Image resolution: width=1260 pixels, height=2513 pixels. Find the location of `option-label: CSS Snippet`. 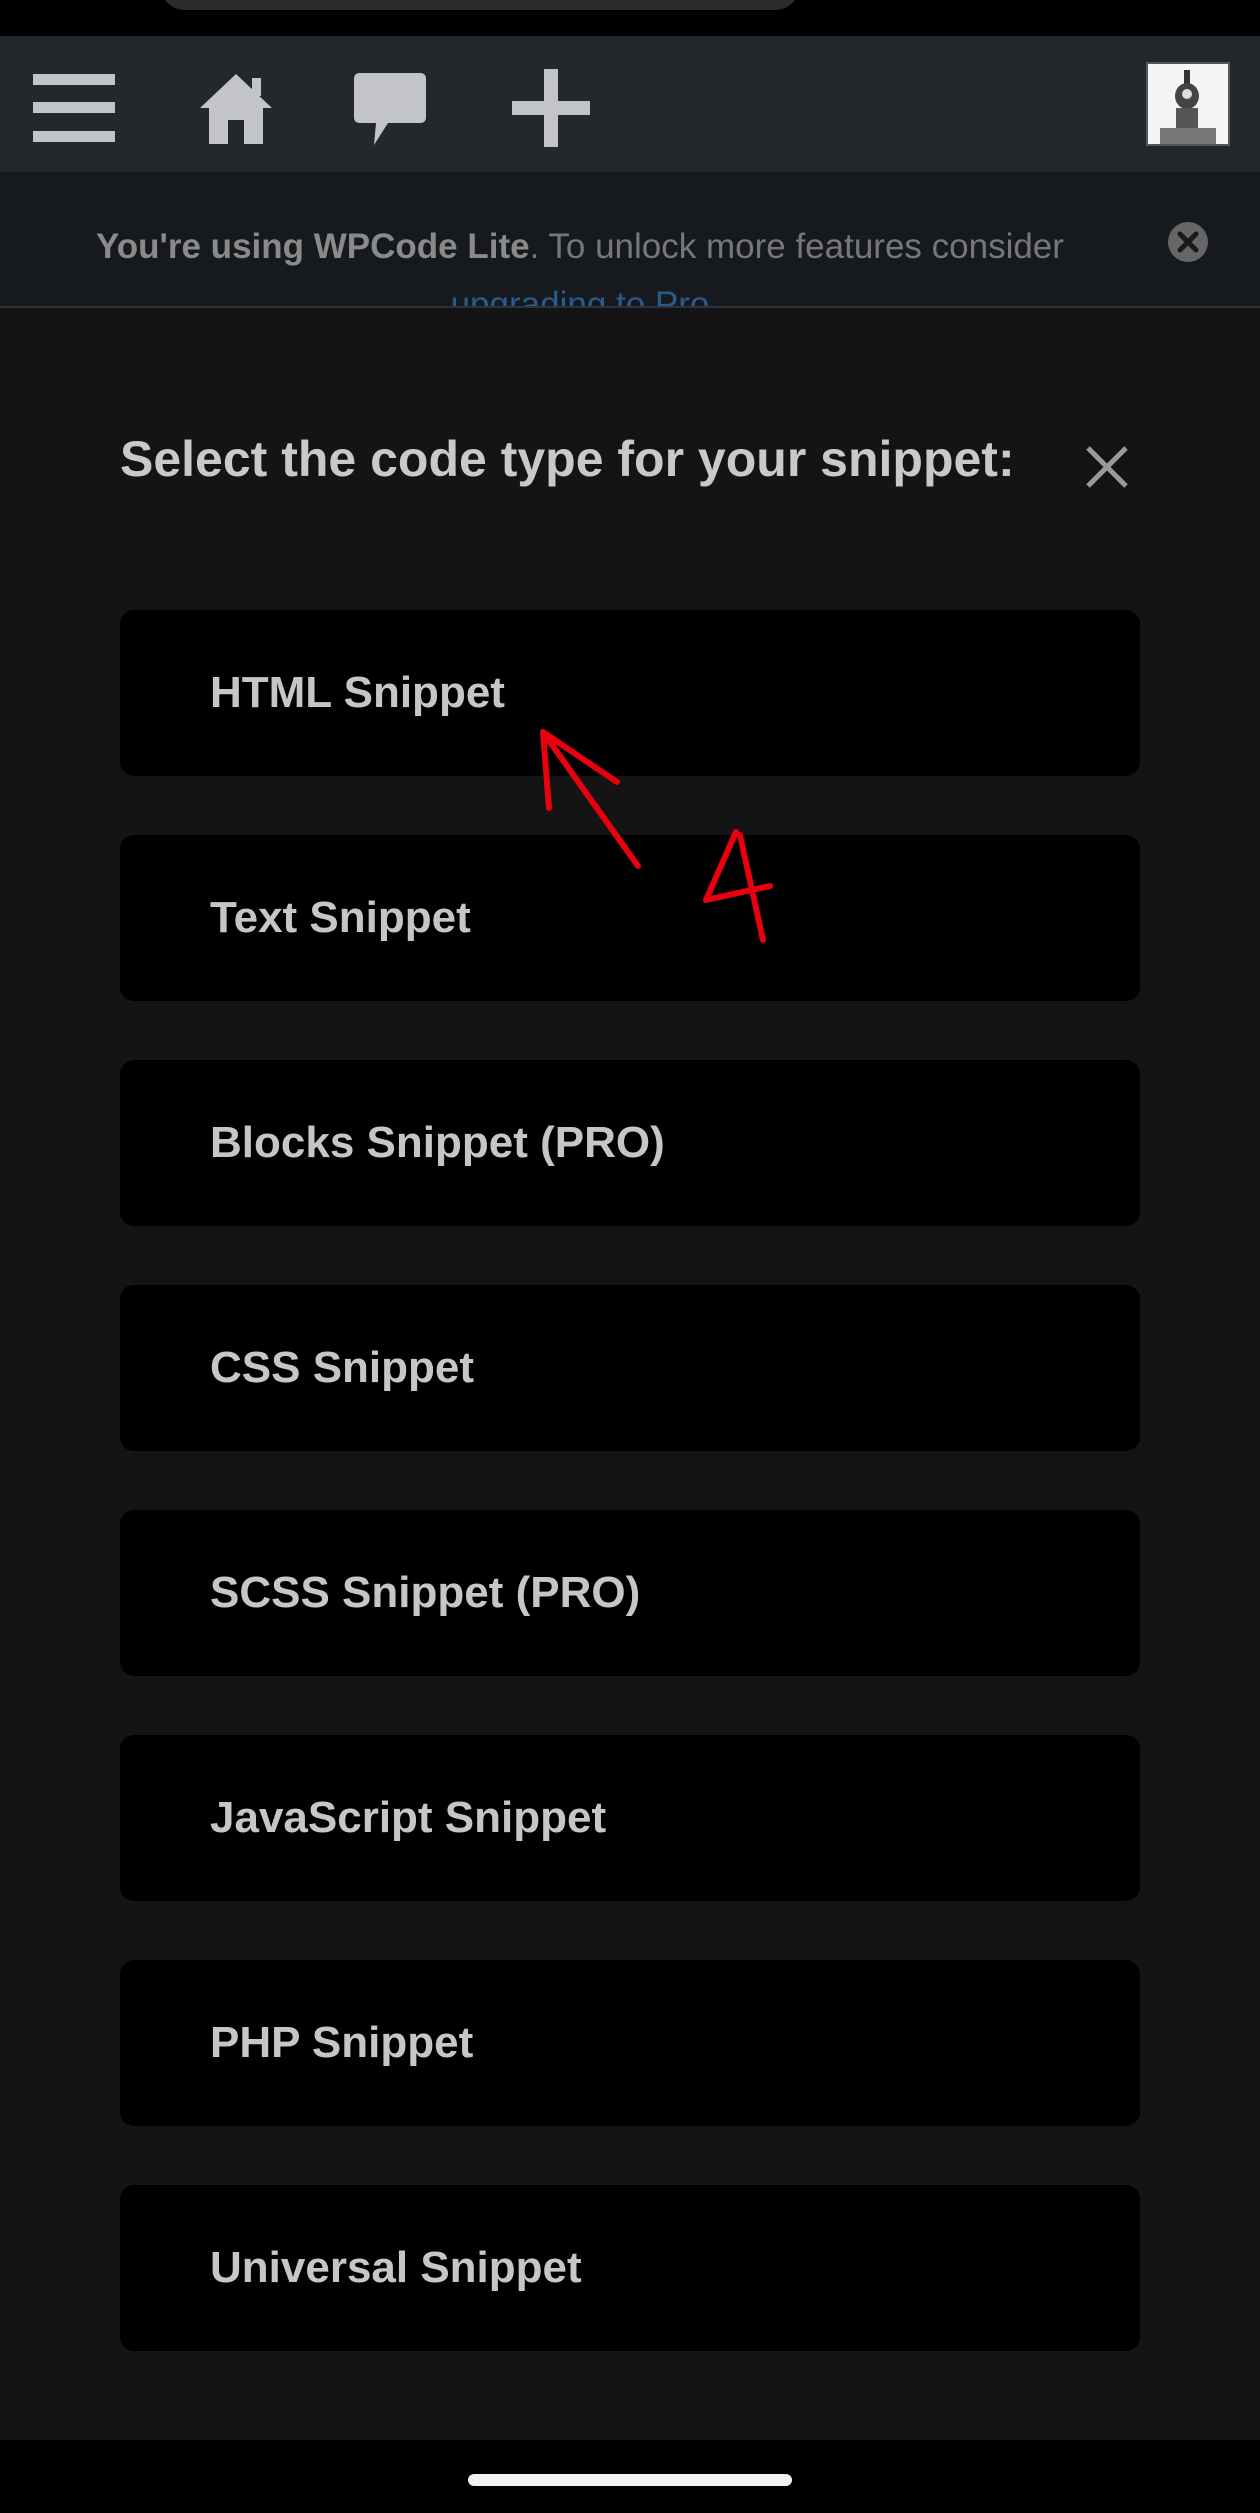

option-label: CSS Snippet is located at coordinates (342, 1367).